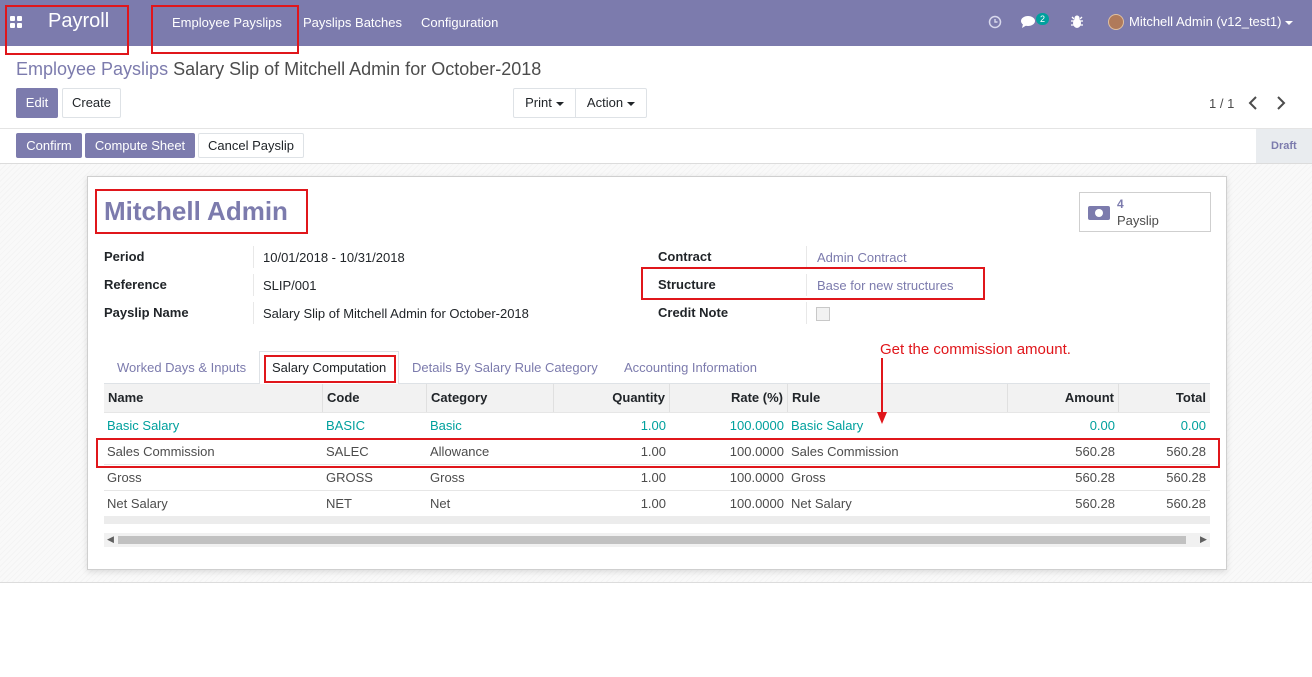 The image size is (1312, 677). I want to click on compute-sheet-button: Compute Sheet, so click(140, 145).